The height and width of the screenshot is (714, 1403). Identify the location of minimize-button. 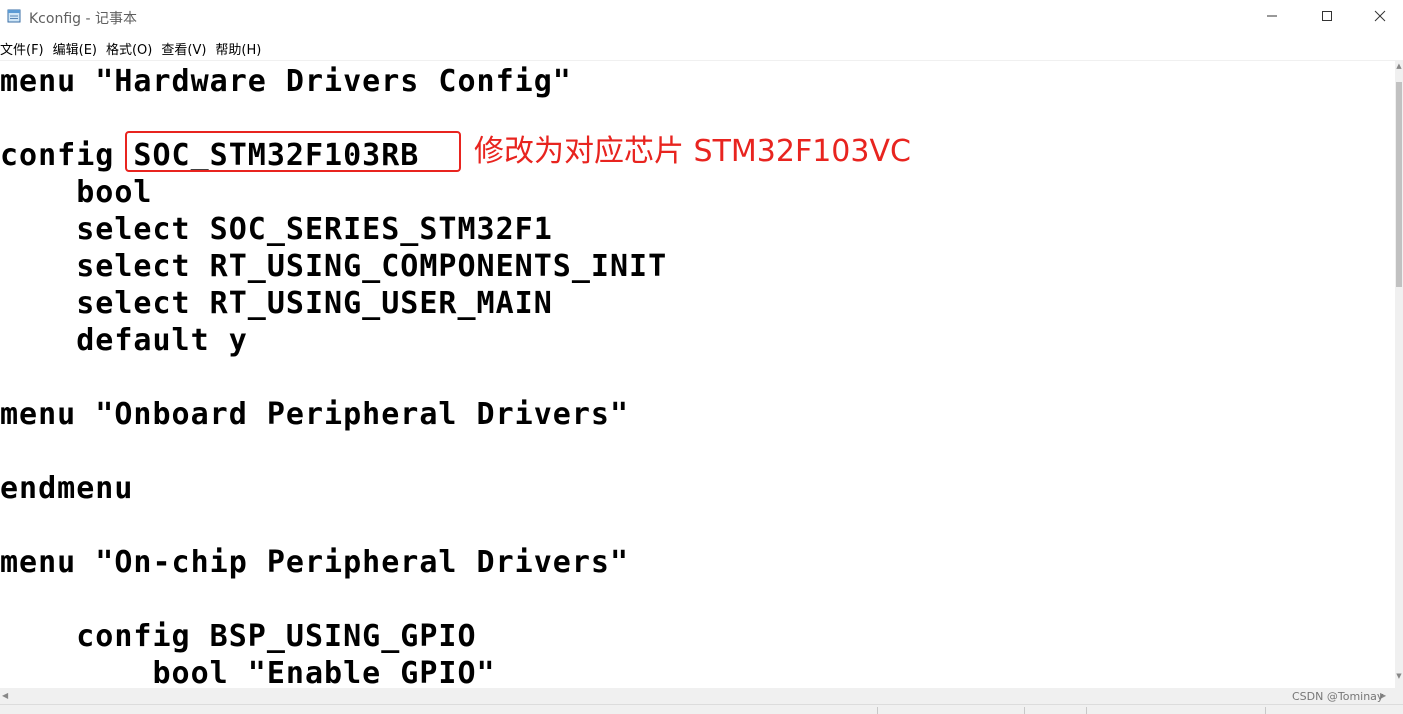
(1272, 16).